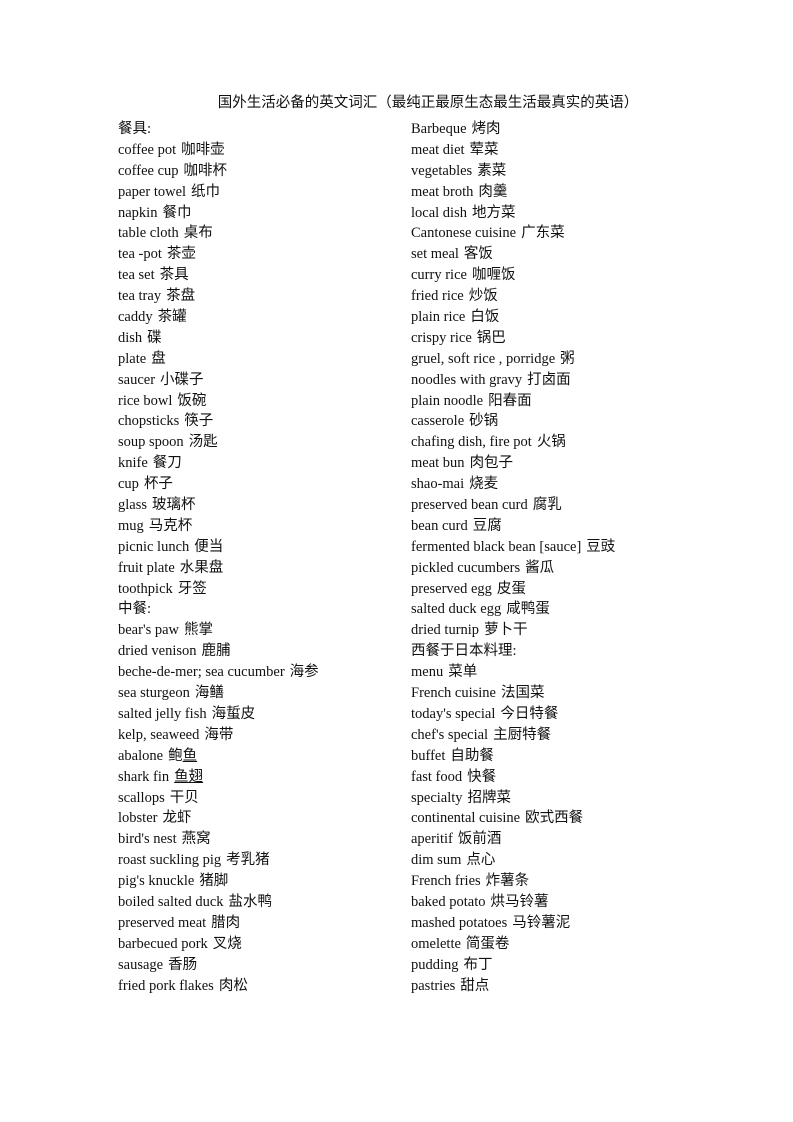  What do you see at coordinates (486, 129) in the screenshot?
I see `entry-gloss: 烤肉` at bounding box center [486, 129].